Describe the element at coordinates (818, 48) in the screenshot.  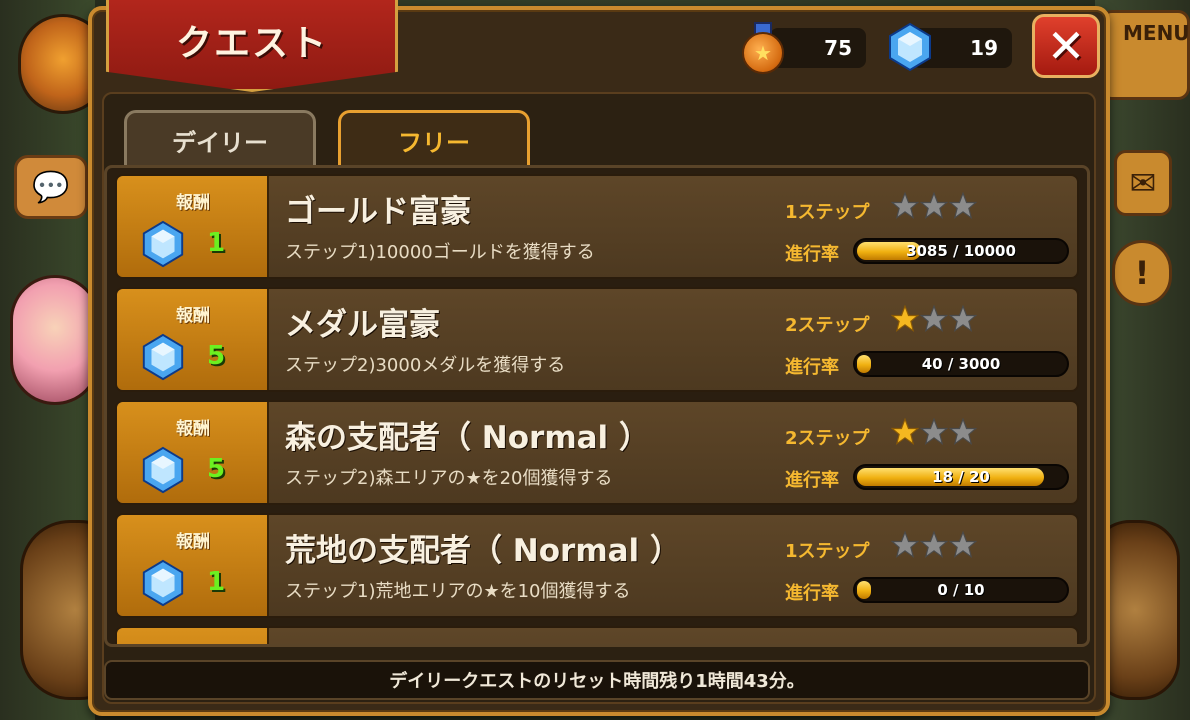
I see `medal-counter: 75` at that location.